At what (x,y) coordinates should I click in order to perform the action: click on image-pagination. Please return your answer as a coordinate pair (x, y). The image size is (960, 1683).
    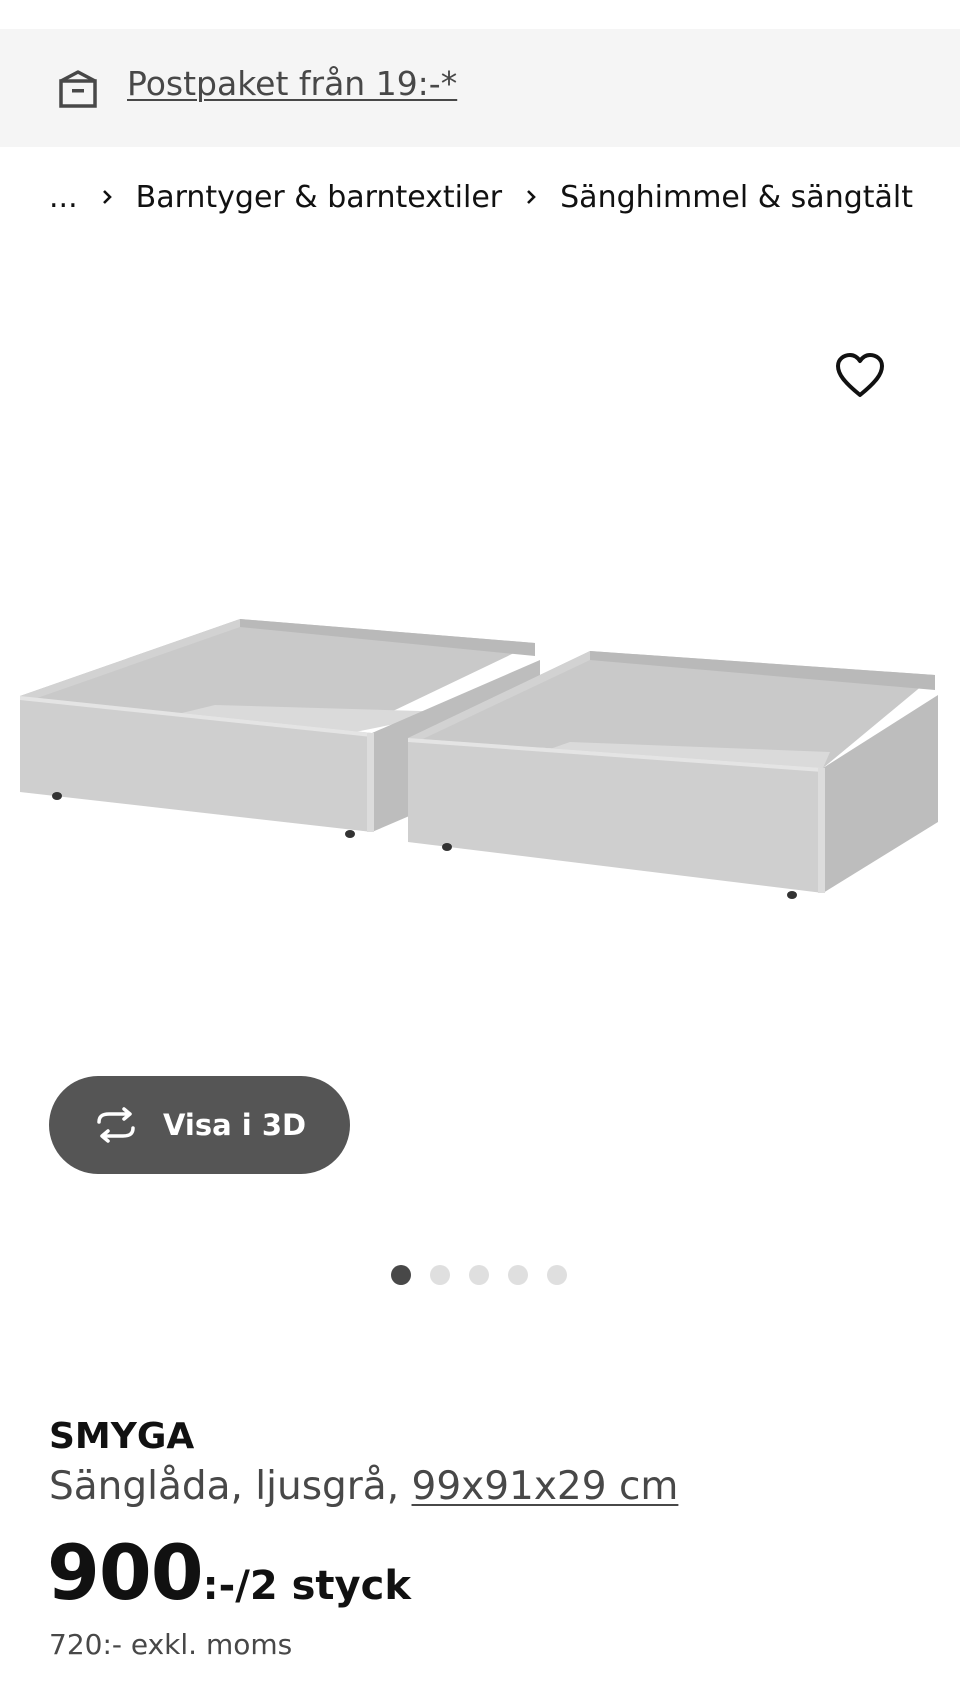
    Looking at the image, I should click on (488, 1275).